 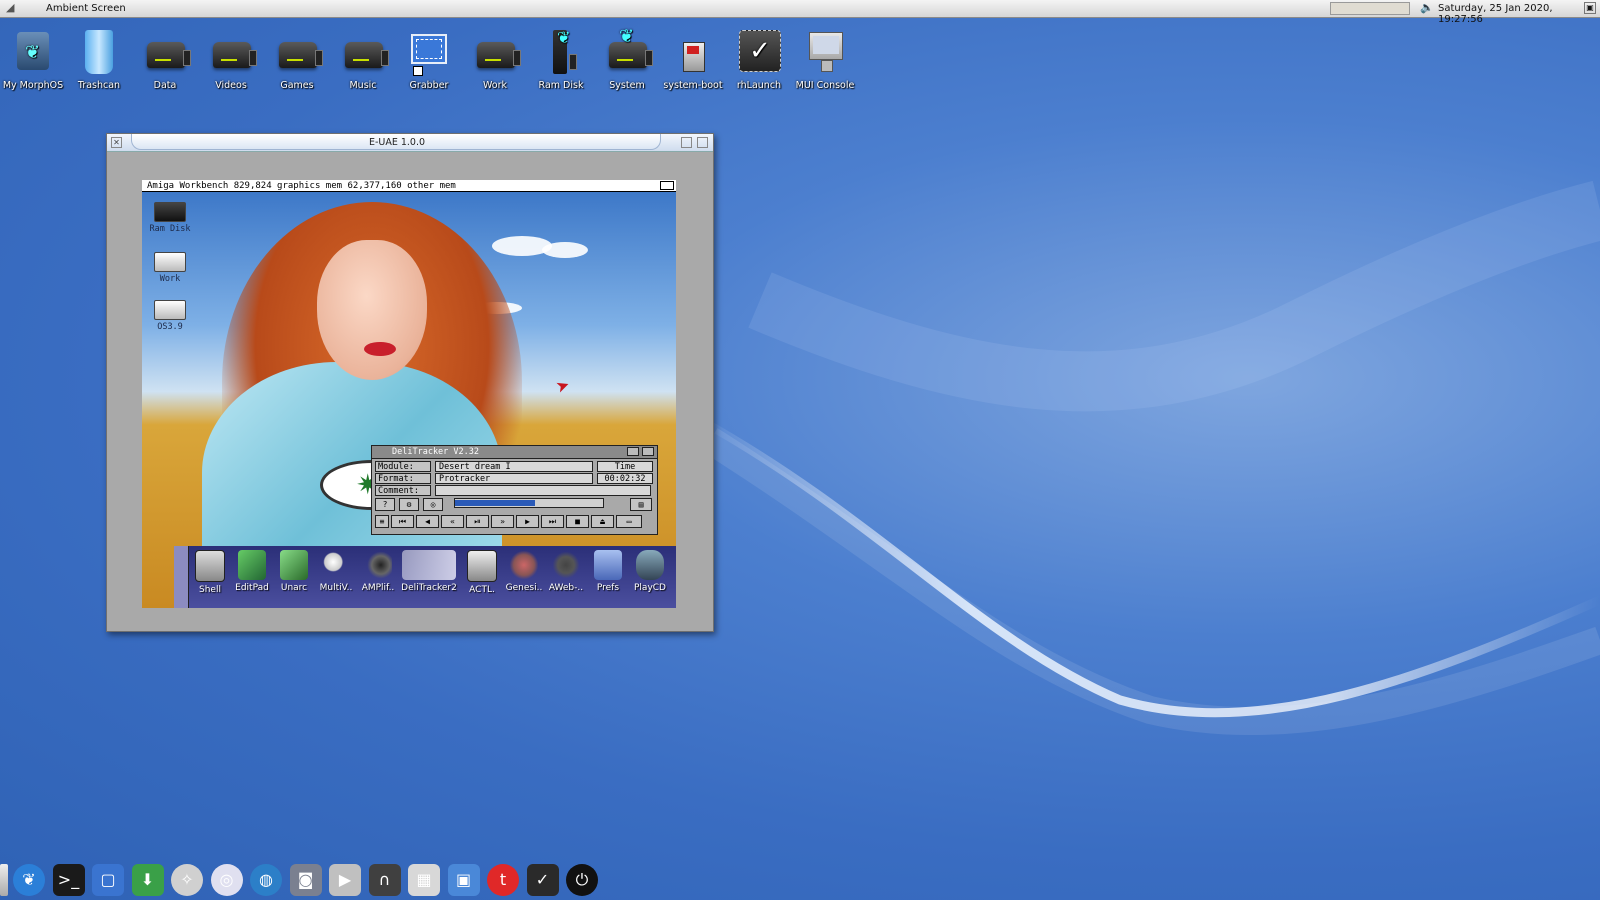 I want to click on desktop-icon-grabber: Grabber, so click(x=429, y=59).